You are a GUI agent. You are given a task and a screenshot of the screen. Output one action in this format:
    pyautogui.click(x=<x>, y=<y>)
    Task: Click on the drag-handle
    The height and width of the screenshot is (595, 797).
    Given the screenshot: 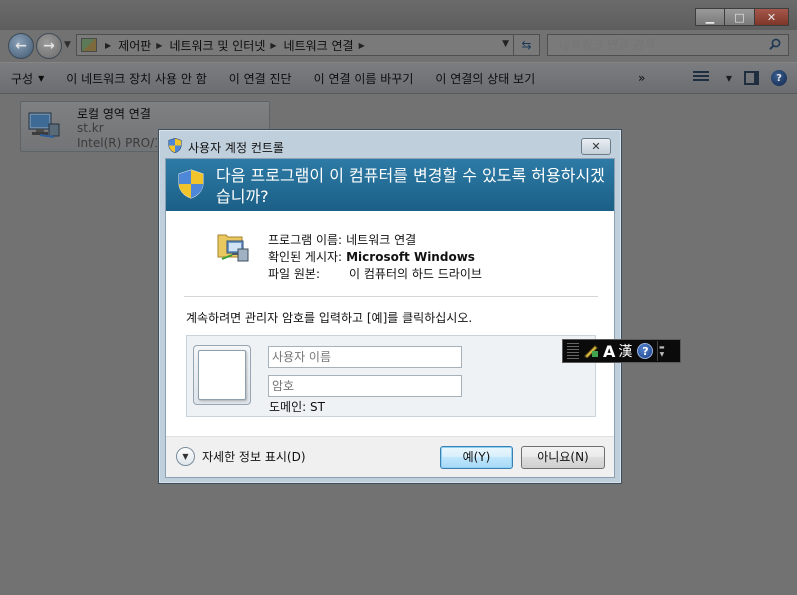 What is the action you would take?
    pyautogui.click(x=573, y=351)
    